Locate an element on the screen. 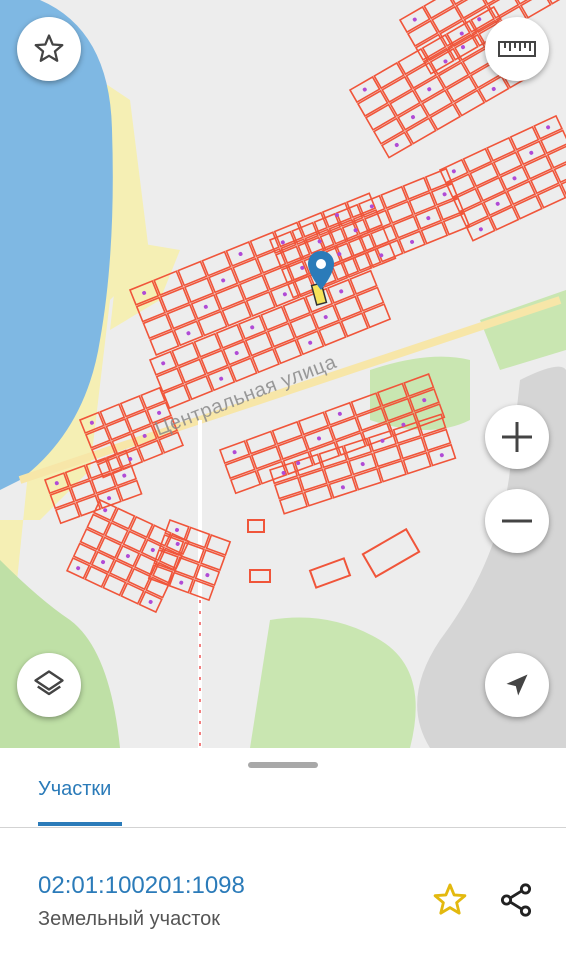 This screenshot has width=566, height=960. share-icon is located at coordinates (516, 900).